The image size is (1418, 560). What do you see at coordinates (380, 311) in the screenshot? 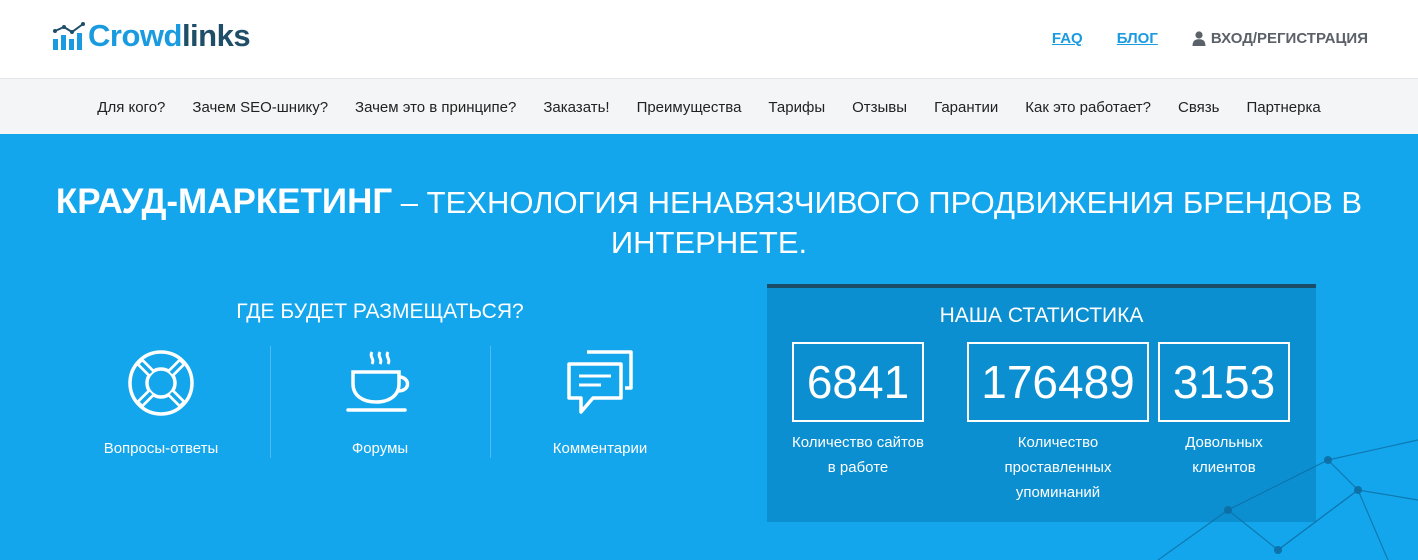
I see `places-title: ГДЕ БУДЕТ РАЗМЕЩАТЬСЯ?` at bounding box center [380, 311].